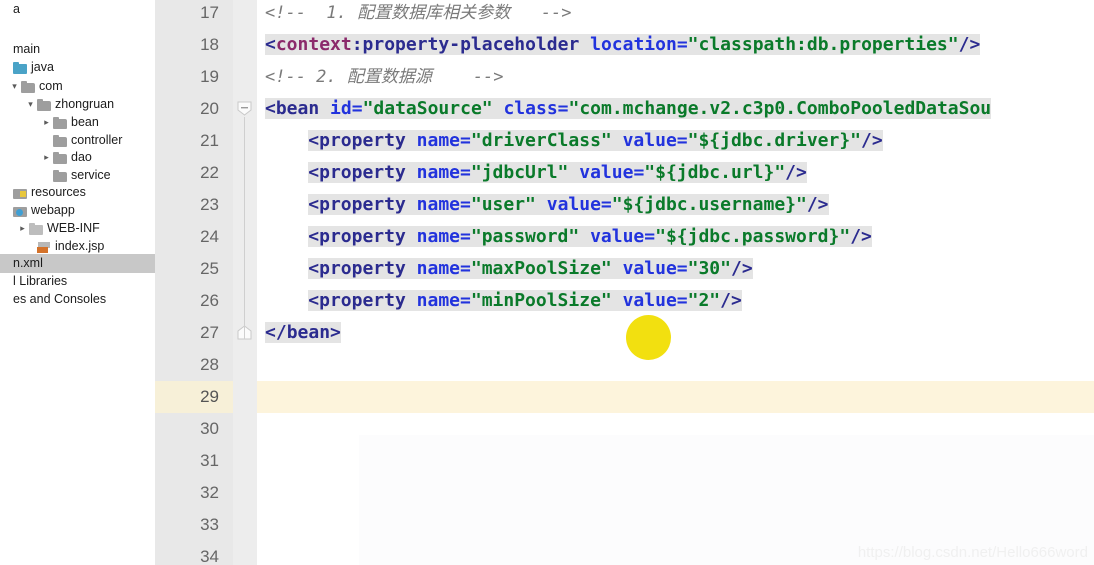 This screenshot has width=1094, height=565. I want to click on tree-item-label: n.xml, so click(28, 263).